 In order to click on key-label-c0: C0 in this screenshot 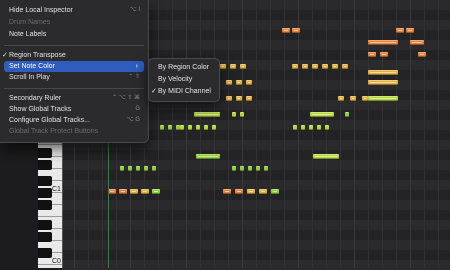, I will do `click(56, 261)`.